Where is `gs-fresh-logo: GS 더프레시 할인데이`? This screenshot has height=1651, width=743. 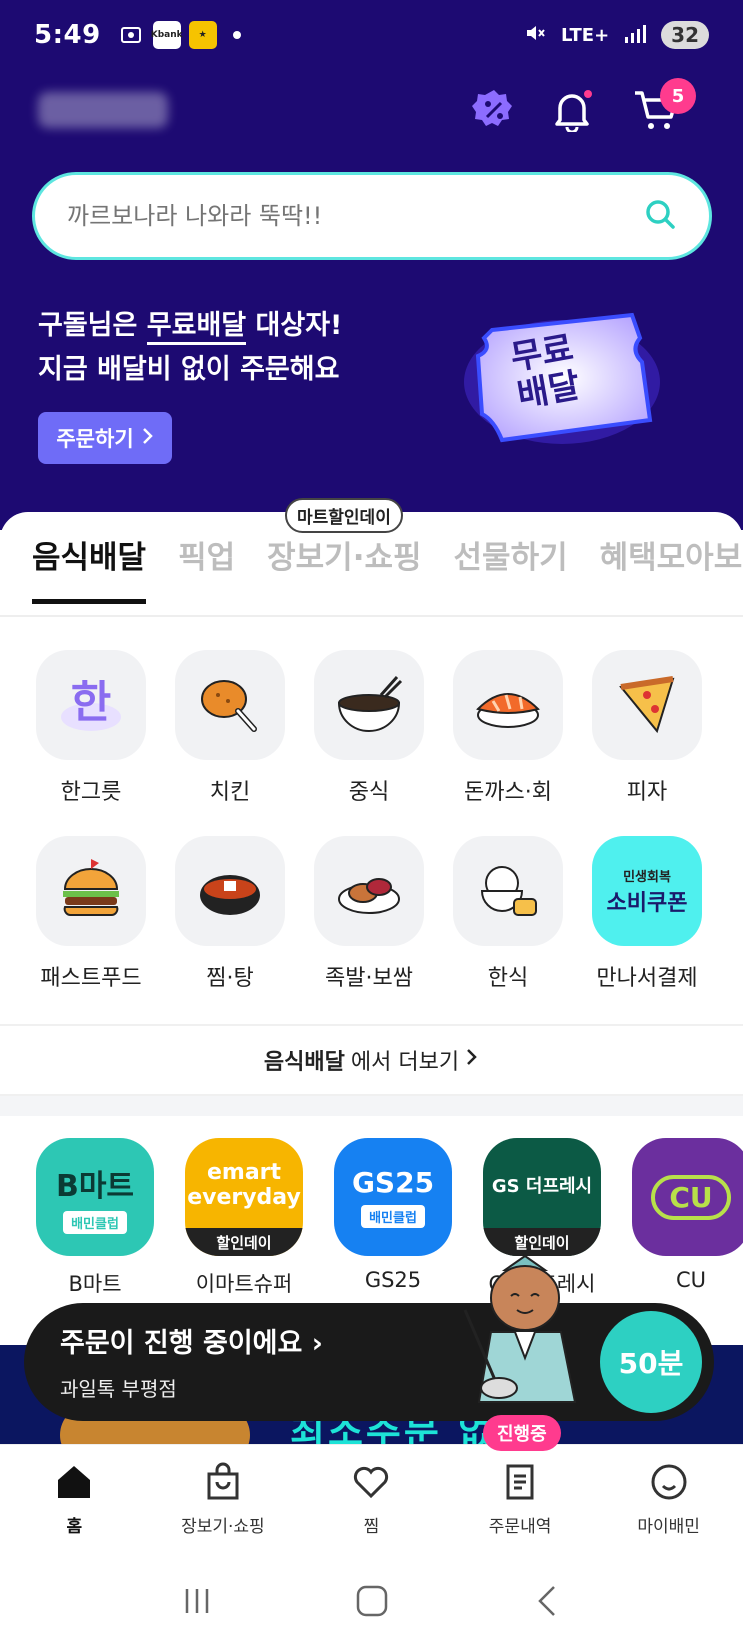
gs-fresh-logo: GS 더프레시 할인데이 is located at coordinates (542, 1197).